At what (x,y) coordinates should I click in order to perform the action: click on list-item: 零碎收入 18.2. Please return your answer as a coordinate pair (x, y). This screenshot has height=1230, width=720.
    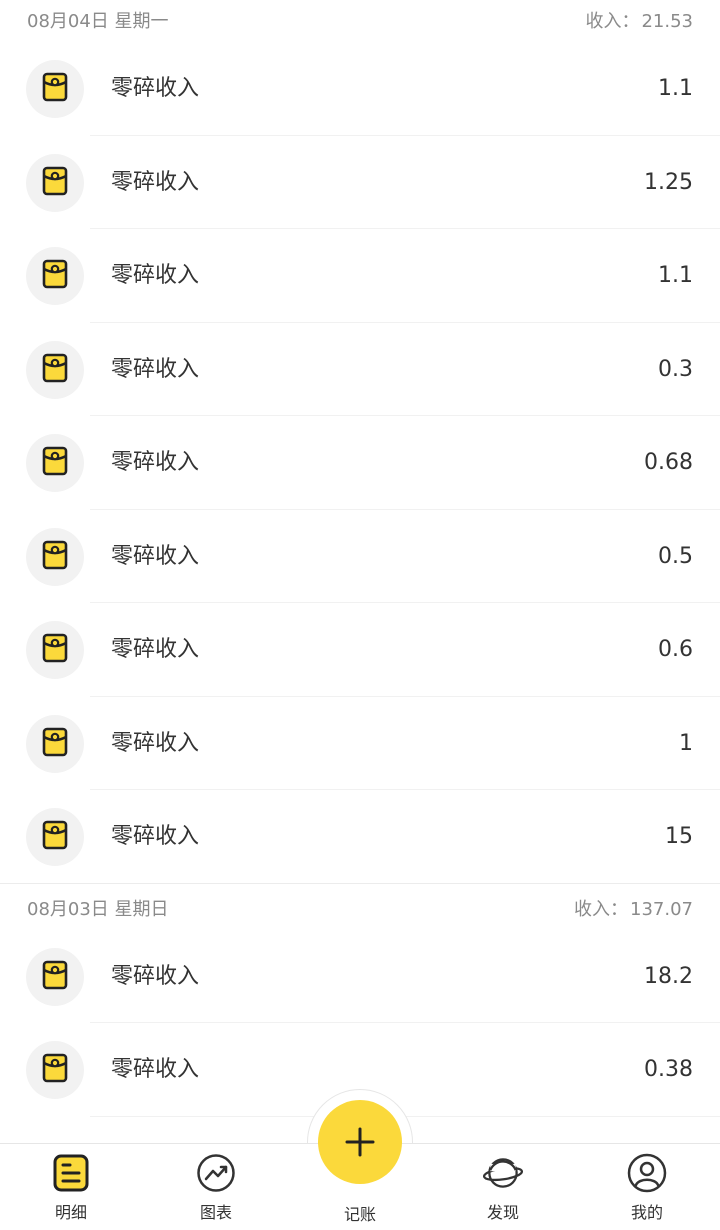
    Looking at the image, I should click on (360, 976).